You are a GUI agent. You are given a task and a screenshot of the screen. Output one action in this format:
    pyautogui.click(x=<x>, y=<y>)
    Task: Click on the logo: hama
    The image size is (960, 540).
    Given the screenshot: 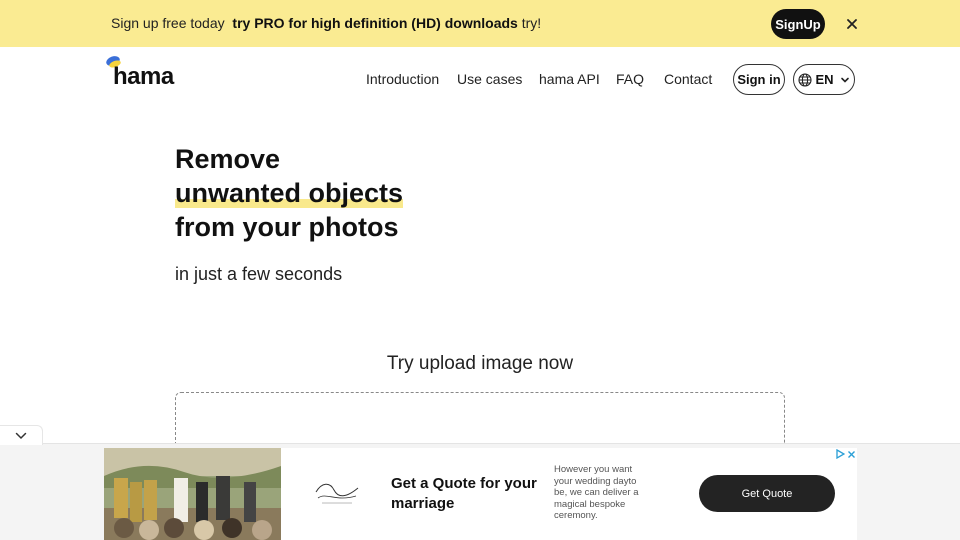 What is the action you would take?
    pyautogui.click(x=142, y=75)
    